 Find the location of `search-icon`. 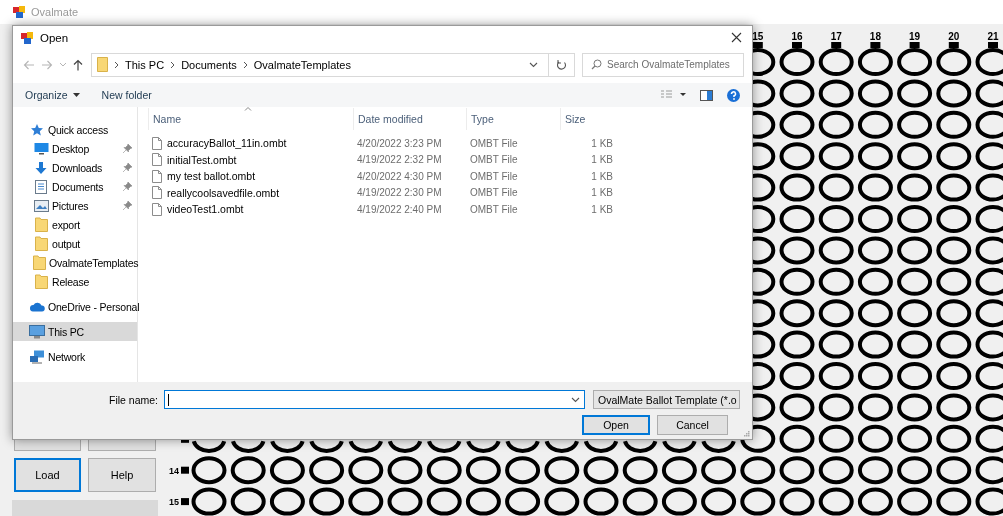

search-icon is located at coordinates (596, 64).